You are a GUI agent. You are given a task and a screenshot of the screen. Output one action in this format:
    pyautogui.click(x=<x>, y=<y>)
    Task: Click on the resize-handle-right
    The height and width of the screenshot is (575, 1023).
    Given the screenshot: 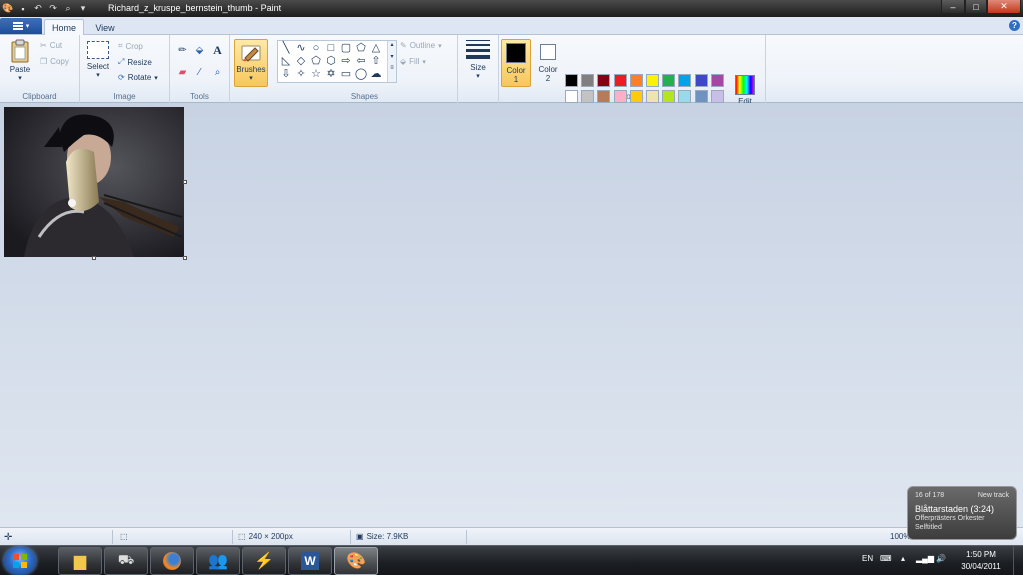 What is the action you would take?
    pyautogui.click(x=185, y=182)
    